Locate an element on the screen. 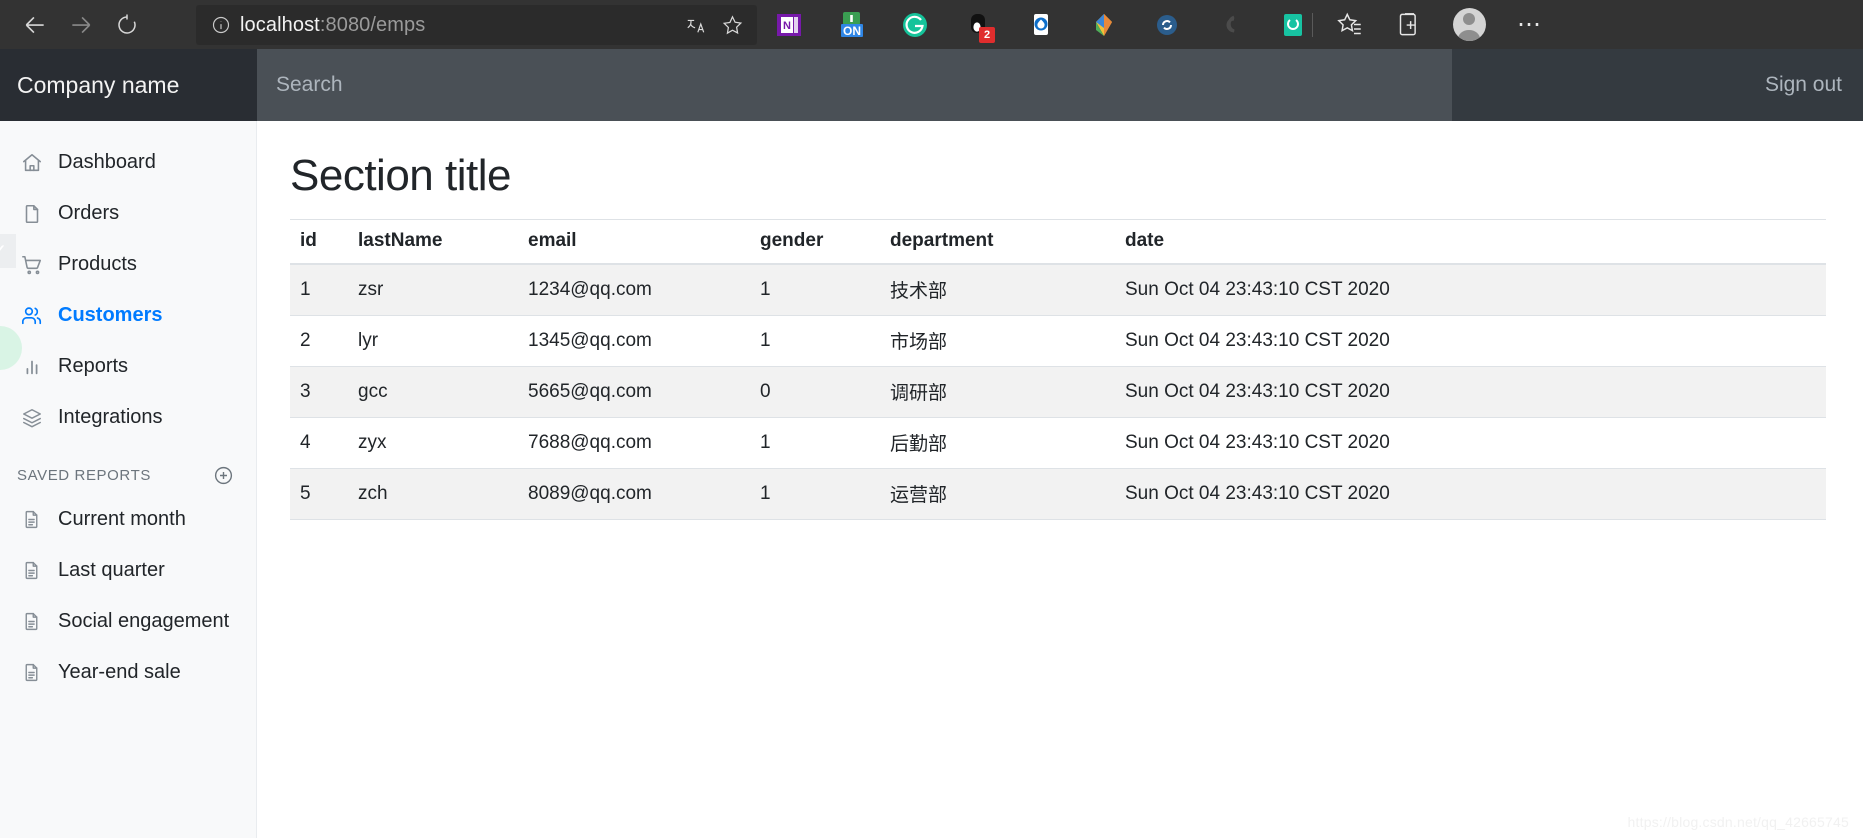  table-header-row: id lastName email gender department date is located at coordinates (1058, 242).